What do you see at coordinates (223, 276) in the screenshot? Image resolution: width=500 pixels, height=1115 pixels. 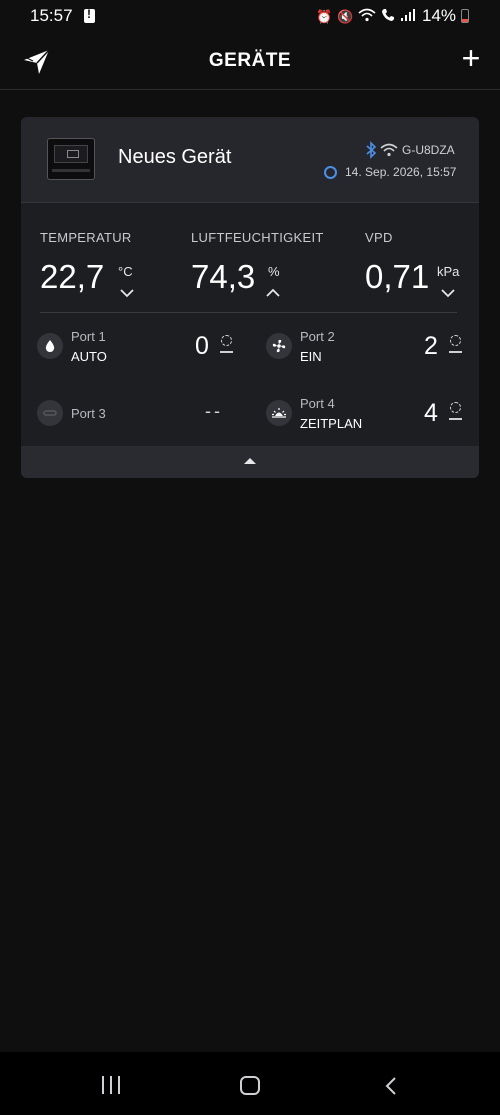 I see `humidity-value: 74,3` at bounding box center [223, 276].